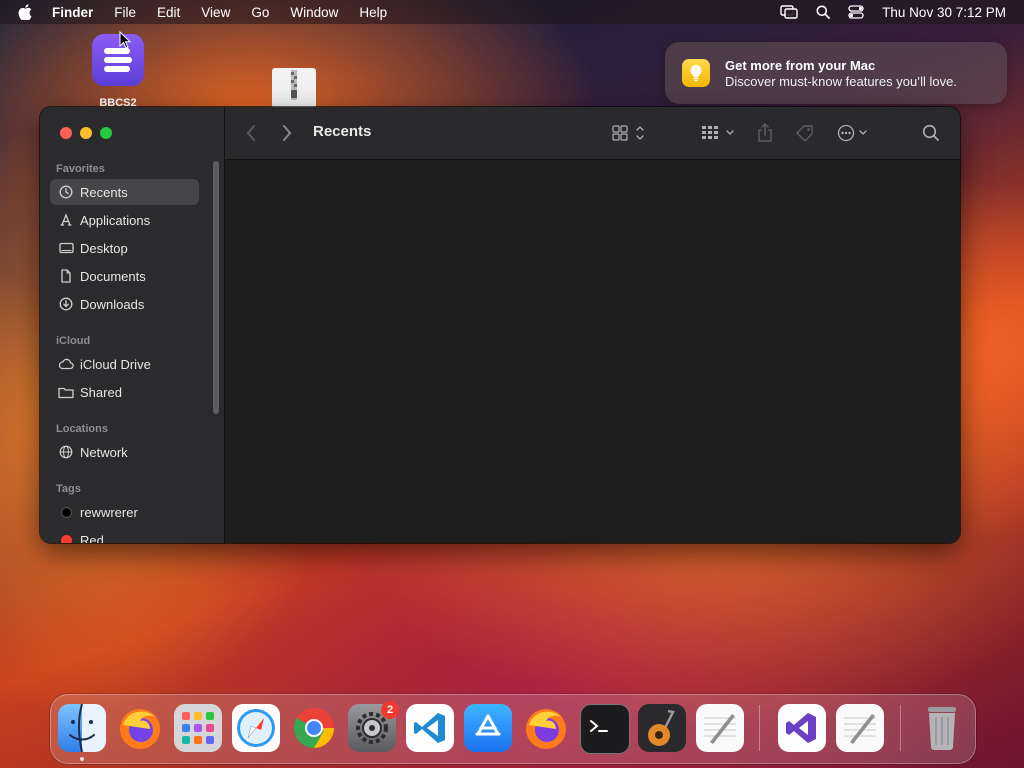  I want to click on sidebar-item-label: Red, so click(92, 538).